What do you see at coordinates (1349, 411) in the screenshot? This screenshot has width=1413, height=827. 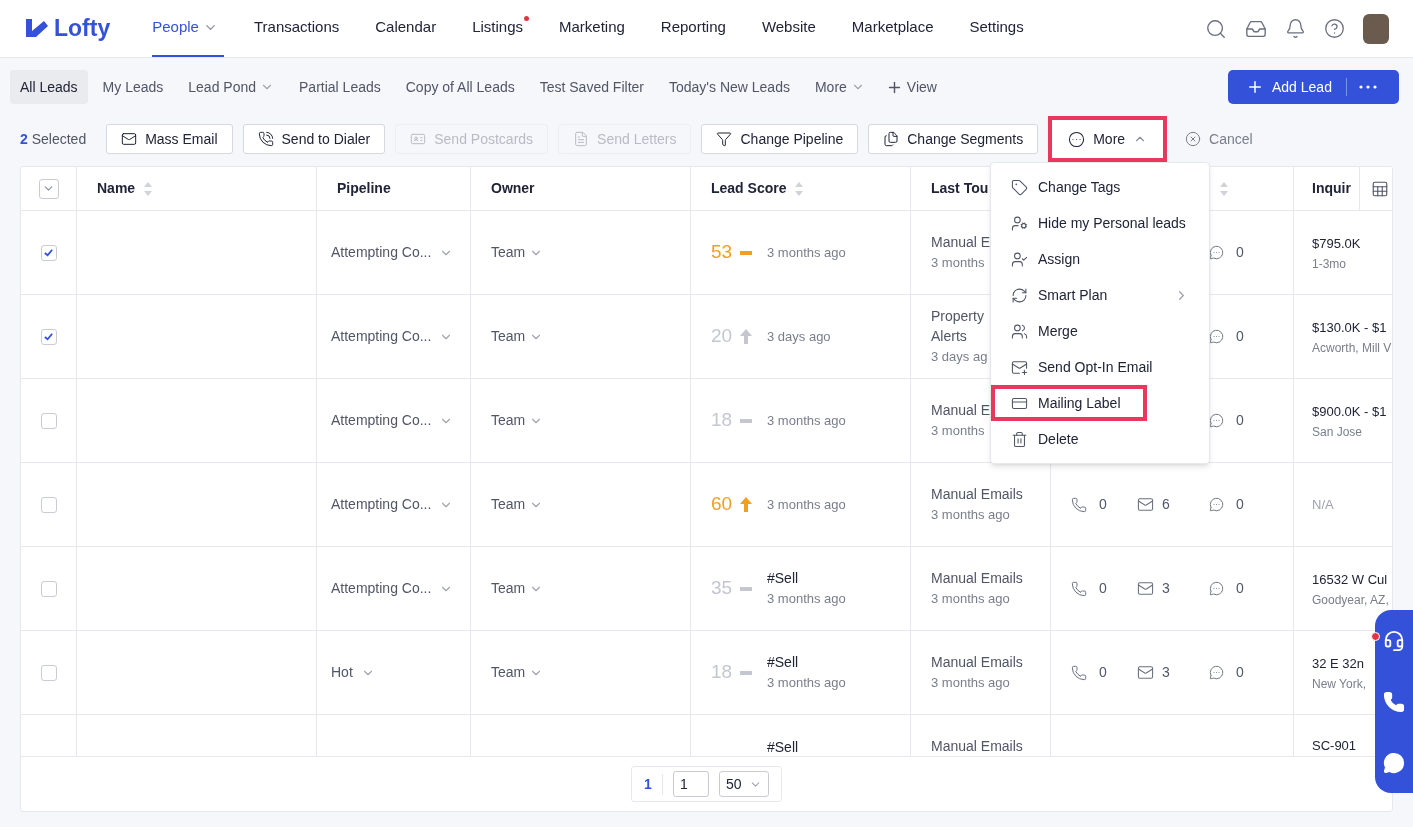 I see `inquiry-price: $900.0K - $1` at bounding box center [1349, 411].